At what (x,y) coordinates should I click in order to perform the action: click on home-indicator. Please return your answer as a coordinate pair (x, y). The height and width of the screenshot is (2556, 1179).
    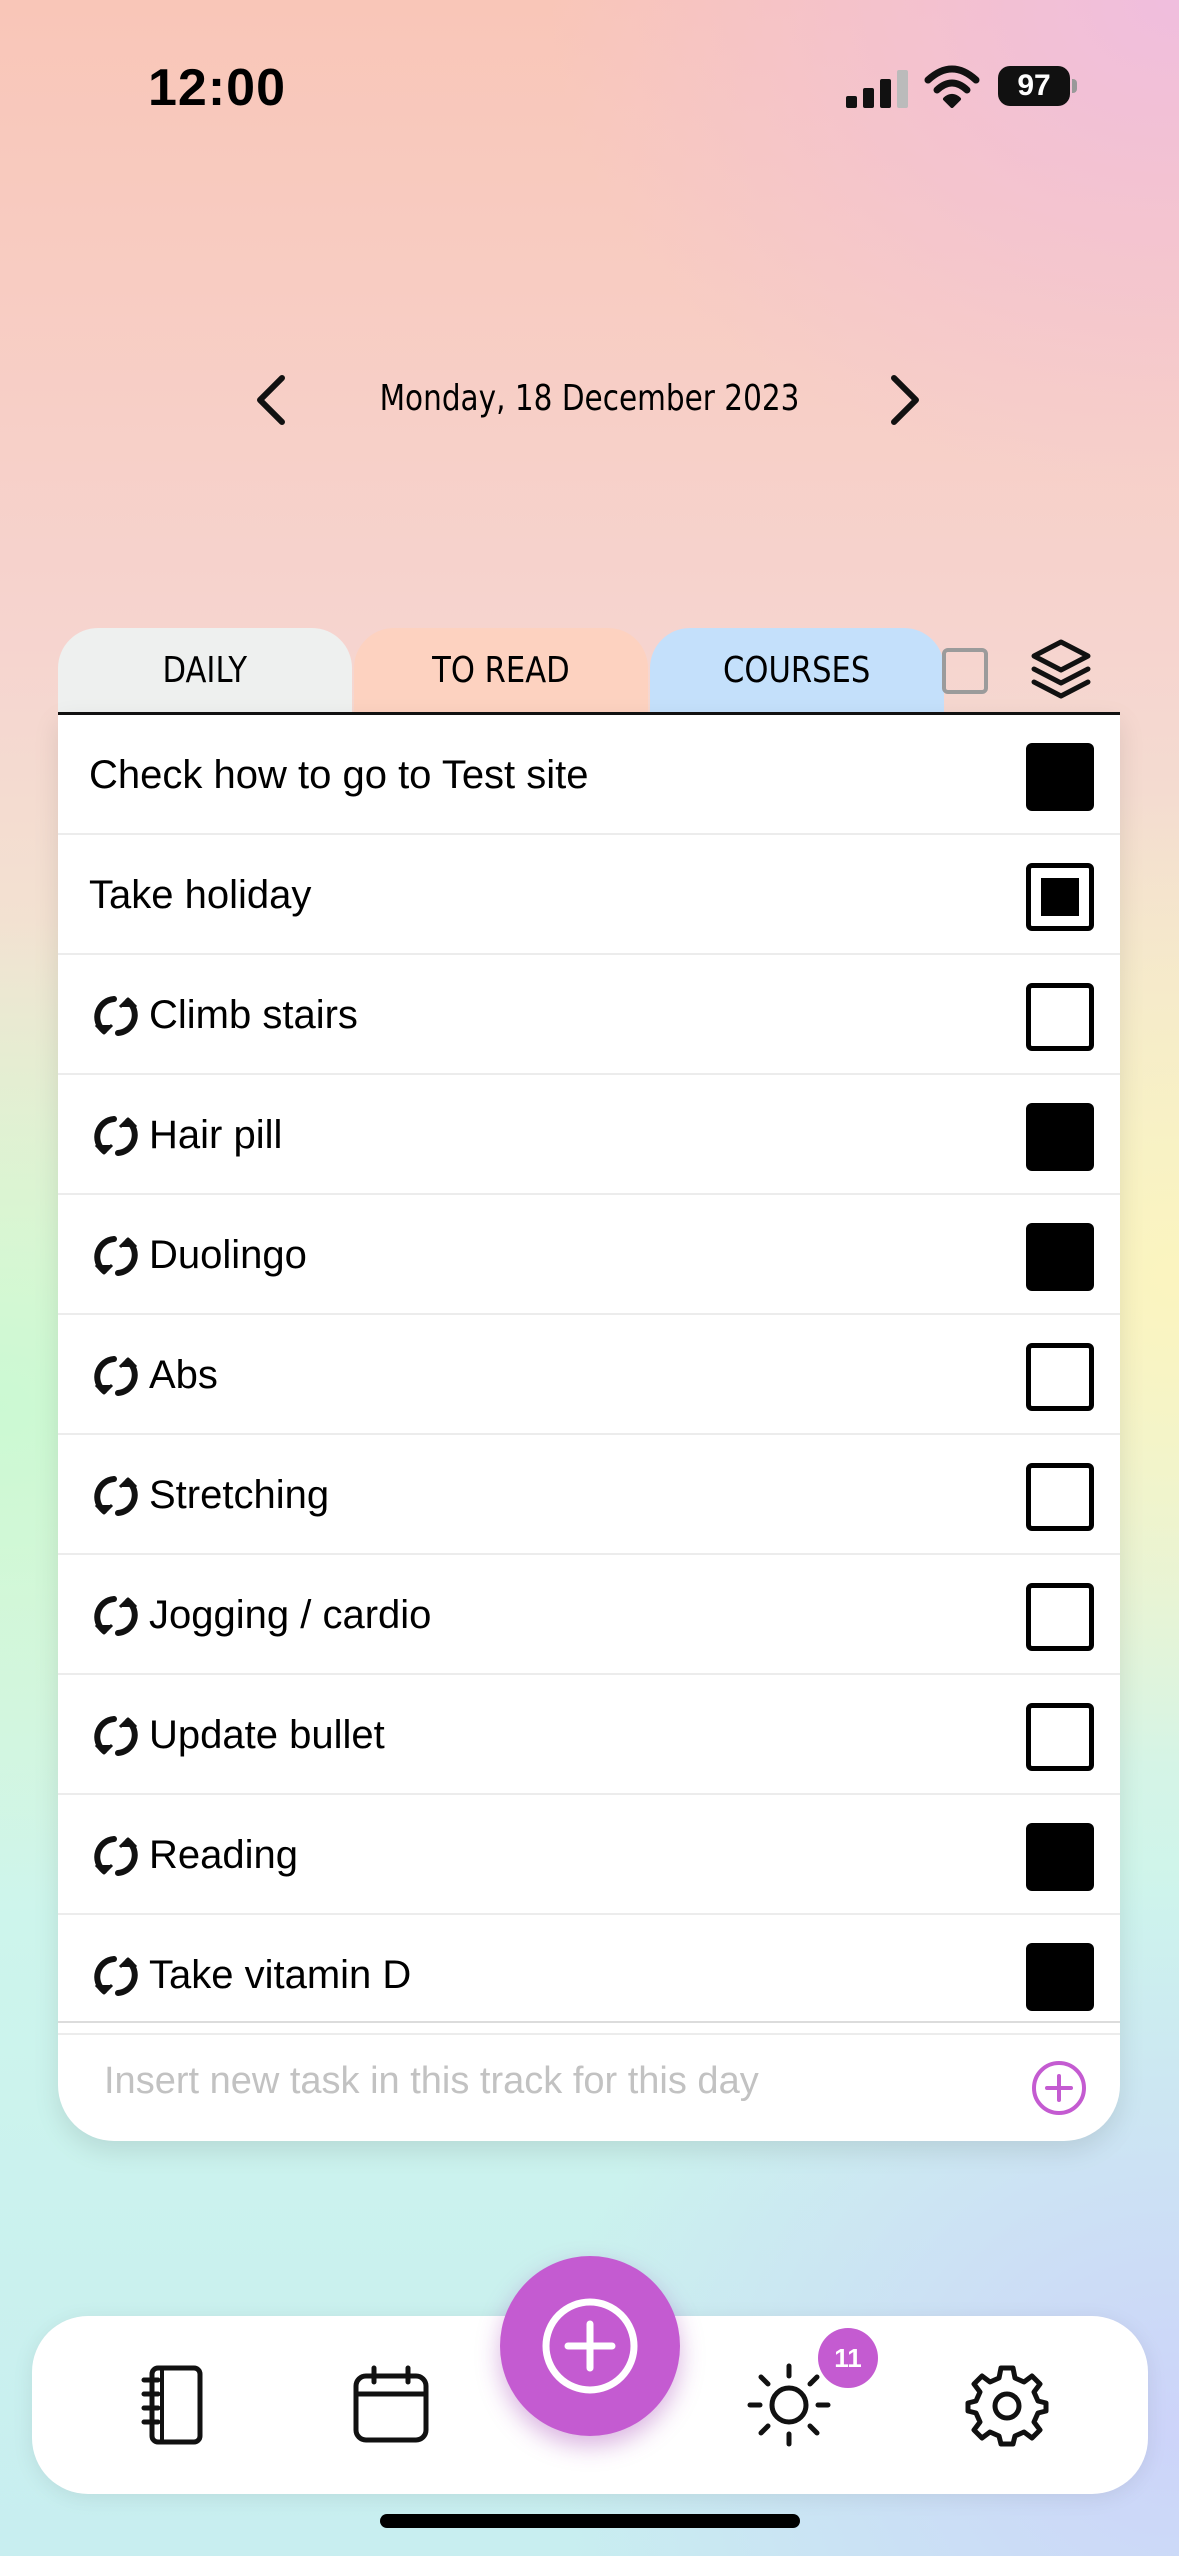
    Looking at the image, I should click on (590, 2521).